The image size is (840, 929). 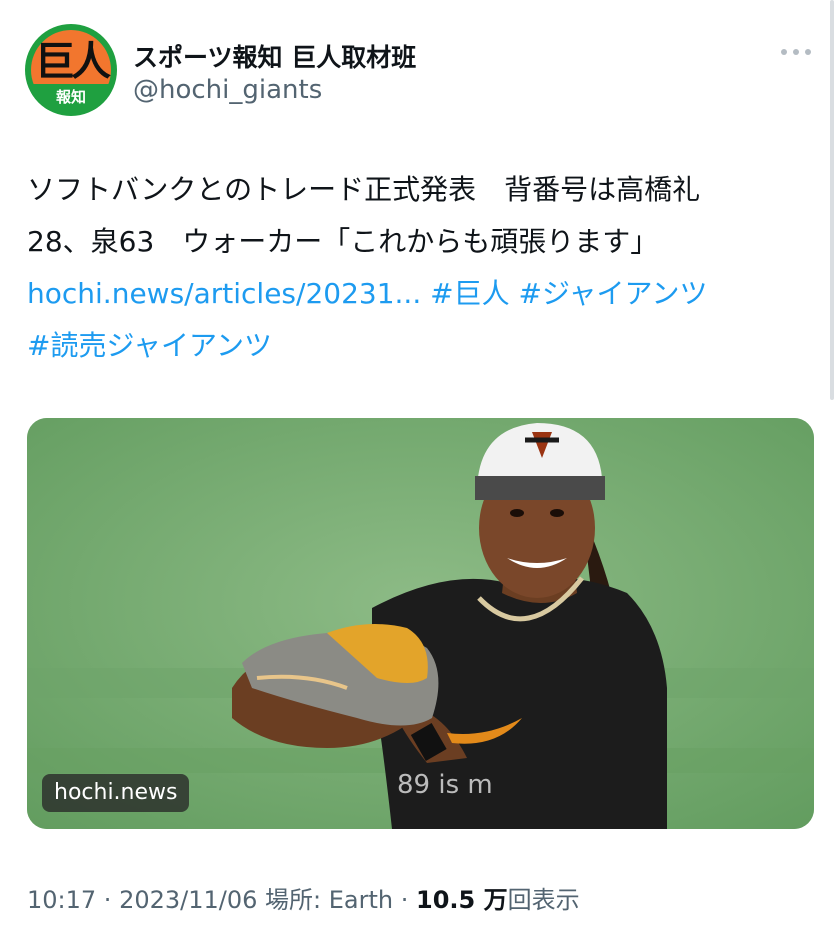 What do you see at coordinates (73, 62) in the screenshot?
I see `avatar-logo-text: 巨人` at bounding box center [73, 62].